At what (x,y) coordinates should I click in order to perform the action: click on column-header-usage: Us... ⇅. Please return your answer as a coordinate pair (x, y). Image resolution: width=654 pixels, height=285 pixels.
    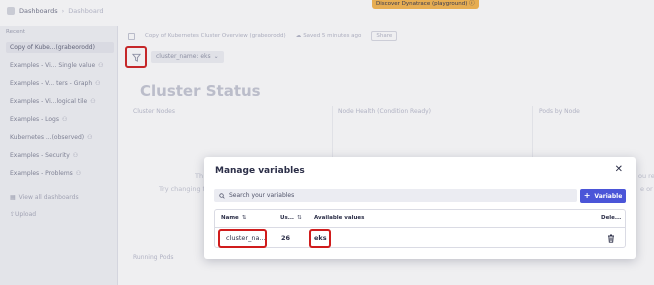
    Looking at the image, I should click on (291, 218).